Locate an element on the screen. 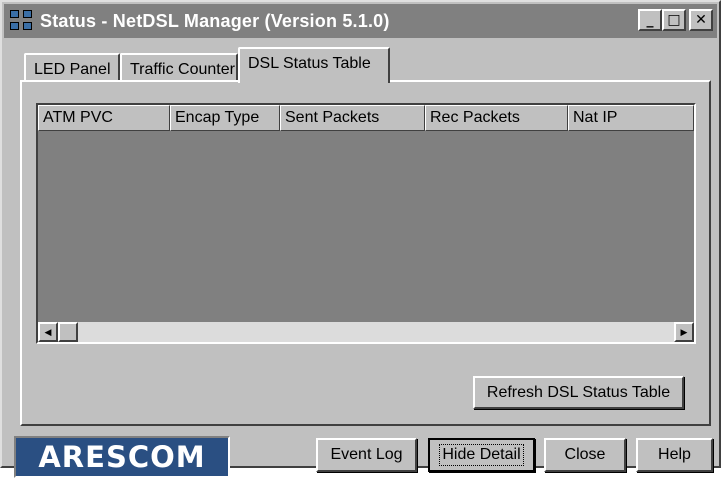 Image resolution: width=721 pixels, height=485 pixels. minimize-button: _ is located at coordinates (650, 20).